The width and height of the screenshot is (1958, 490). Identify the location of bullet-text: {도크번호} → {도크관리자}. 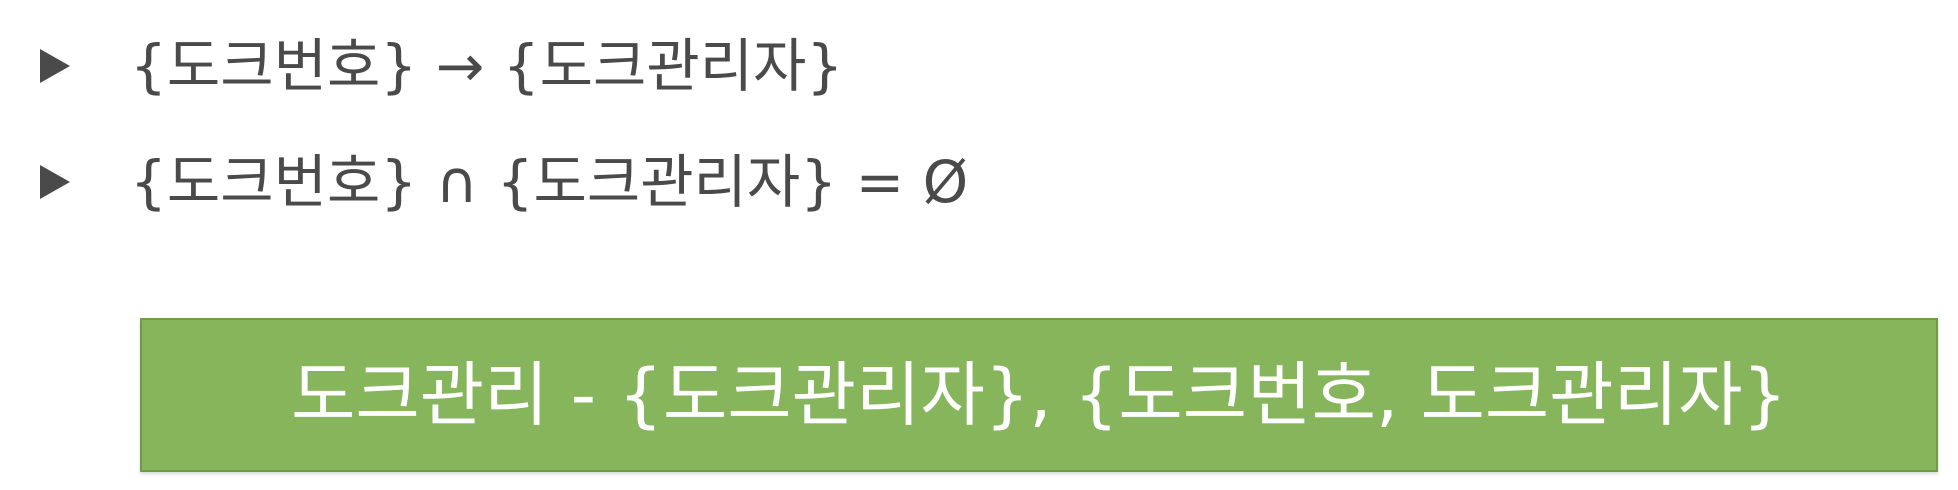
(487, 66).